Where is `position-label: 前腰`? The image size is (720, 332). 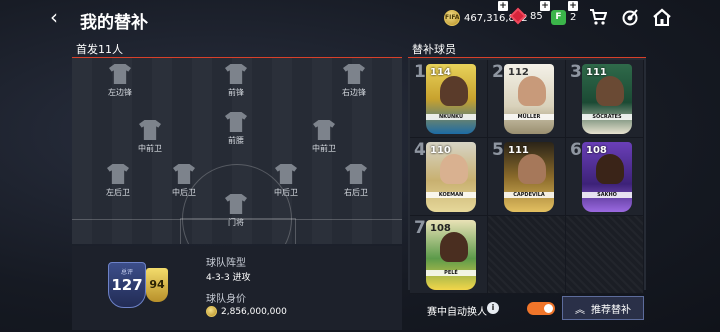 position-label: 前腰 is located at coordinates (236, 140).